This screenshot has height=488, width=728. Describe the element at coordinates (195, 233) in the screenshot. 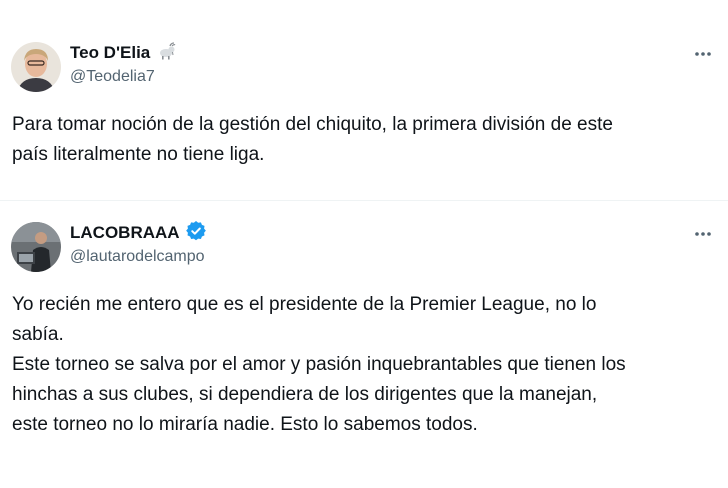

I see `verified-badge-icon` at that location.